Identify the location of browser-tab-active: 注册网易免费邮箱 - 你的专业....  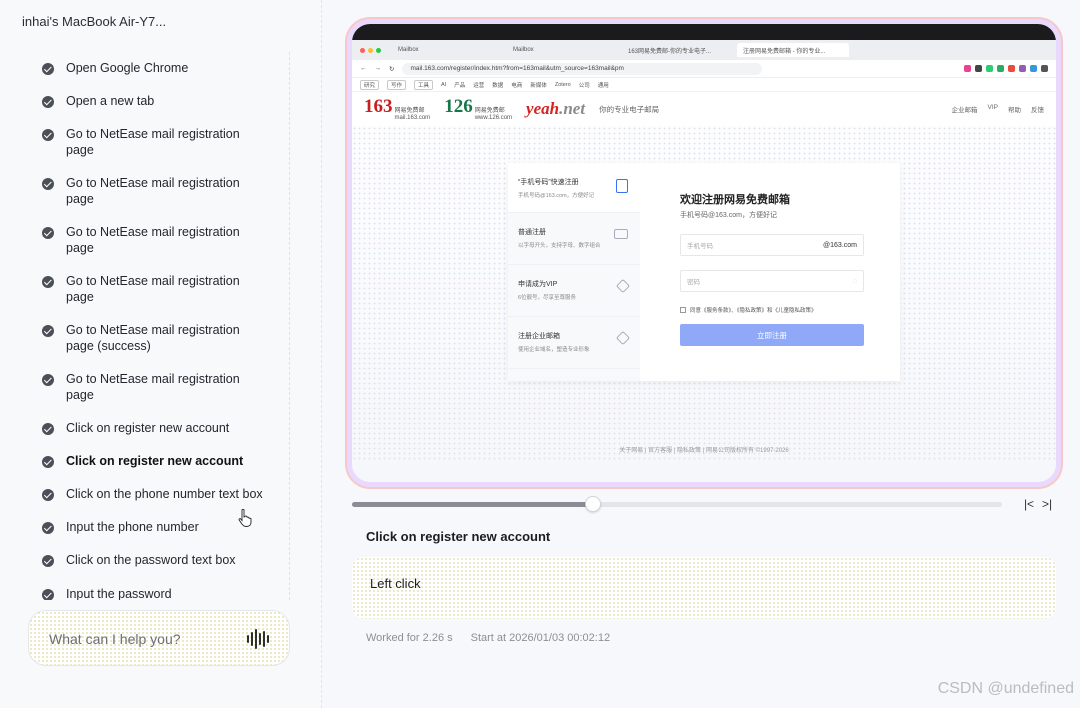
(793, 50).